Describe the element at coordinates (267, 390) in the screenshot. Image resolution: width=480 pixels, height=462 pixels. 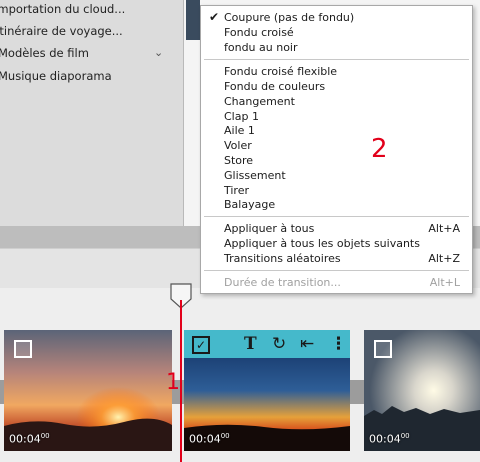
I see `timeline-clip-selected: ✓ T ↻ ⇤ ⋮ 00:0400` at that location.